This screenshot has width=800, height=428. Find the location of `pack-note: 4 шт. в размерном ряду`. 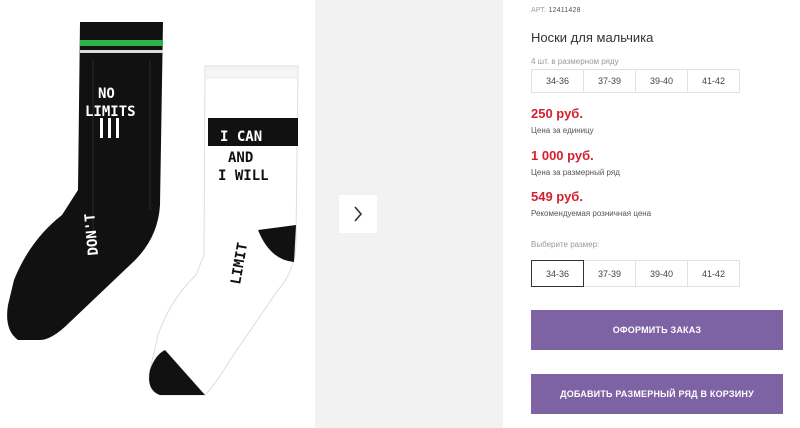

pack-note: 4 шт. в размерном ряду is located at coordinates (575, 61).